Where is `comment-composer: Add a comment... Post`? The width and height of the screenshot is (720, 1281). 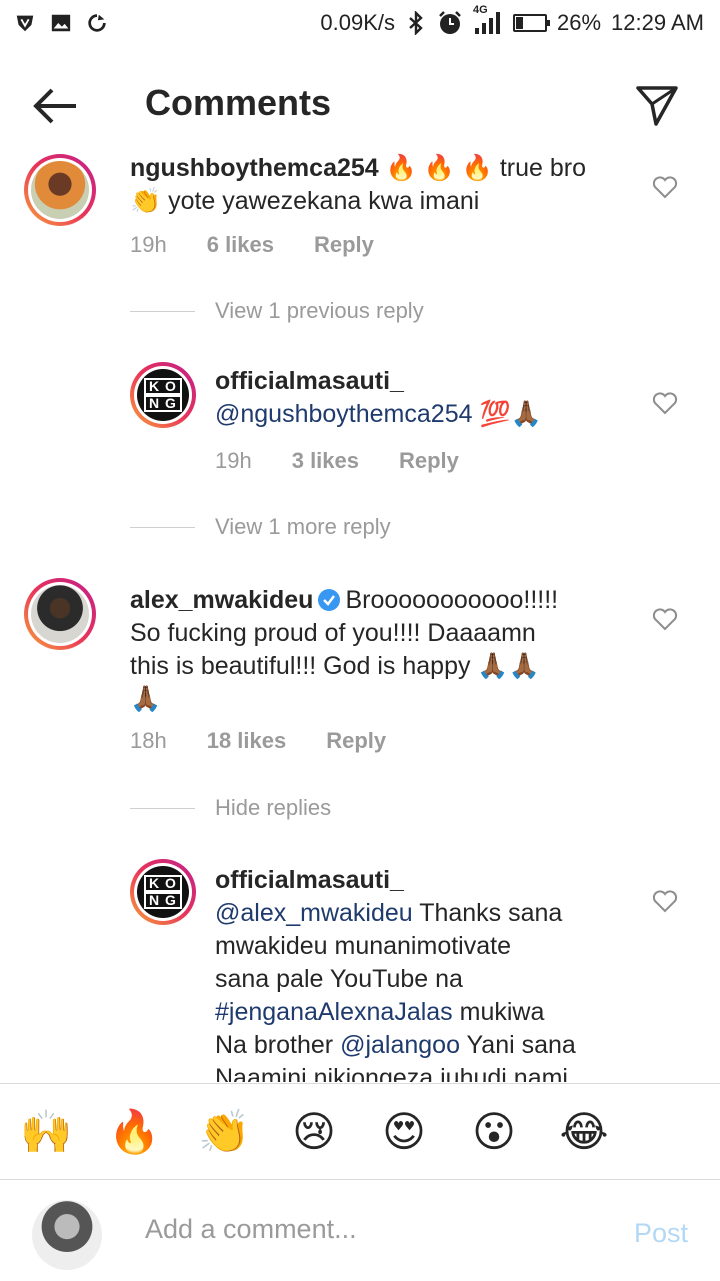 comment-composer: Add a comment... Post is located at coordinates (360, 1230).